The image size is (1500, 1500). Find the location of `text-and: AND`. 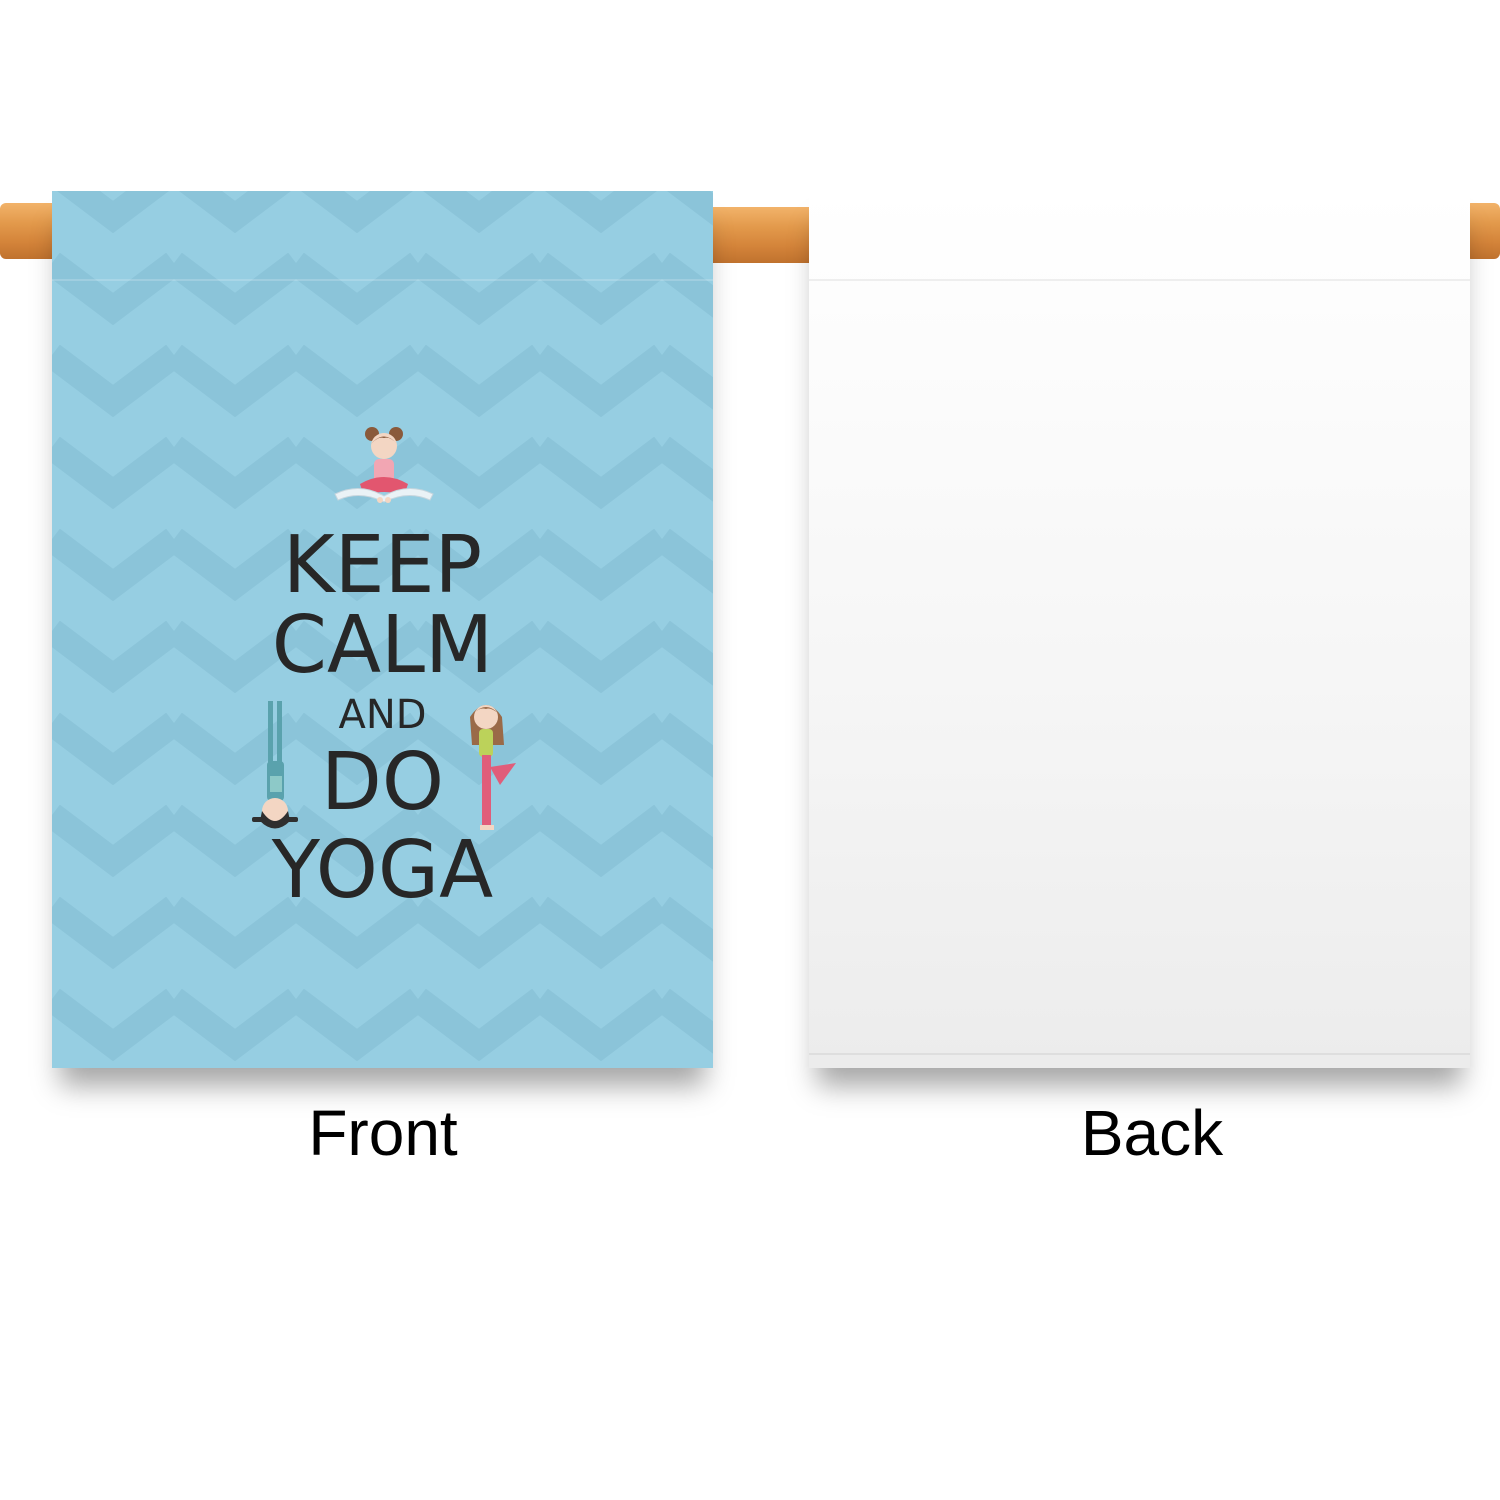

text-and: AND is located at coordinates (382, 715).